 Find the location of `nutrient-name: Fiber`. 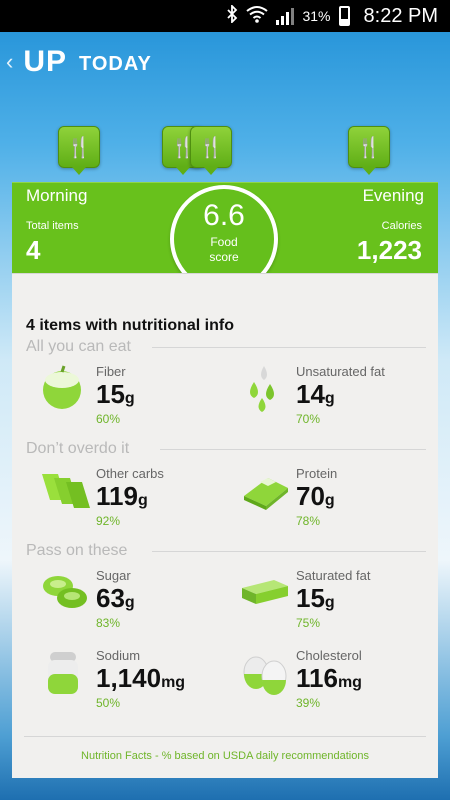

nutrient-name: Fiber is located at coordinates (111, 371).